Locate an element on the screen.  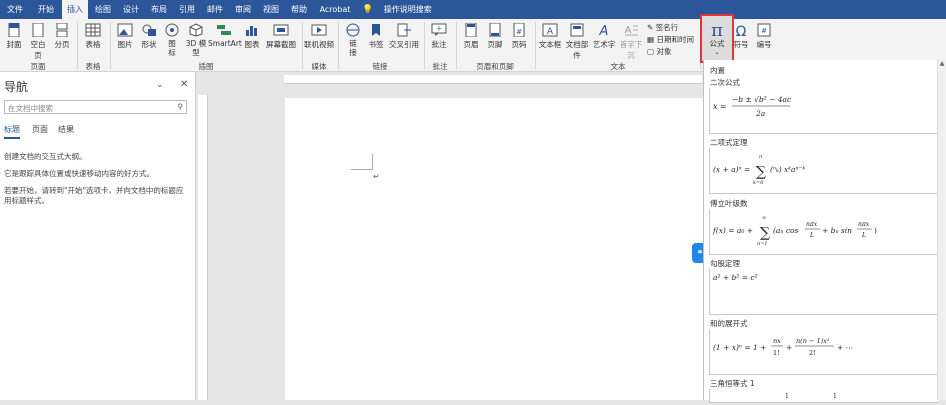
tab-file: 文件 is located at coordinates (15, 9).